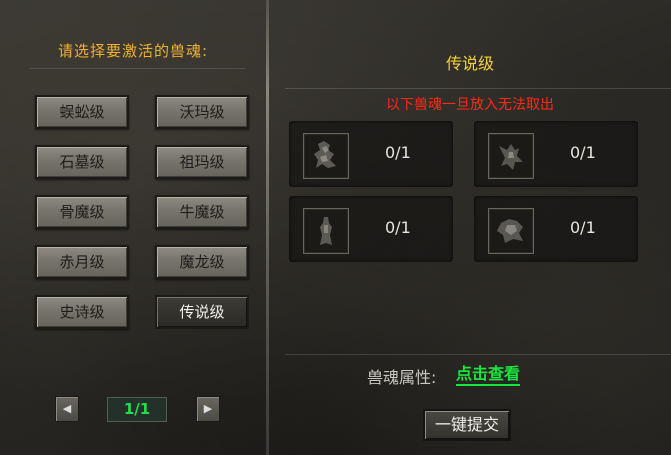  I want to click on tier-button-bone-demon: 骨魔级, so click(82, 212).